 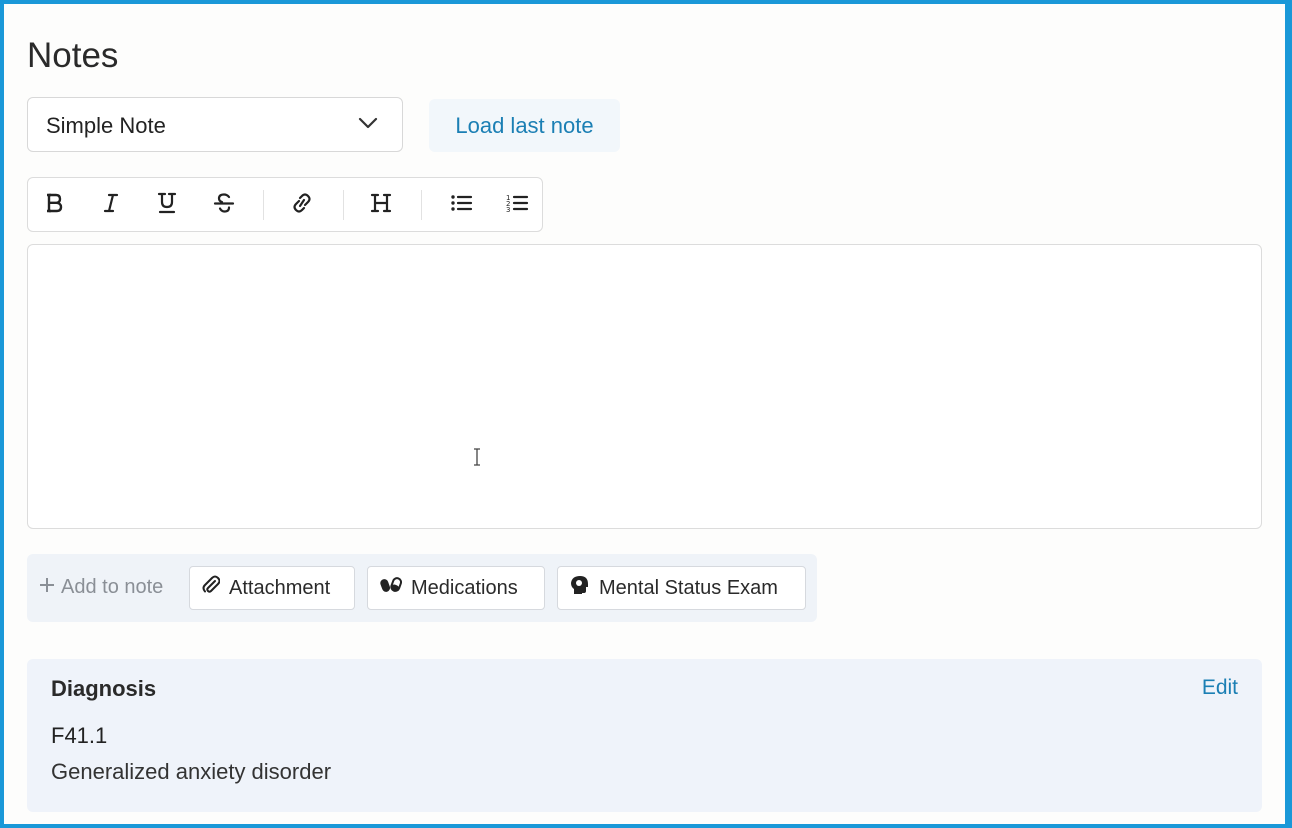 I want to click on numbered-list-button: 123, so click(x=517, y=205).